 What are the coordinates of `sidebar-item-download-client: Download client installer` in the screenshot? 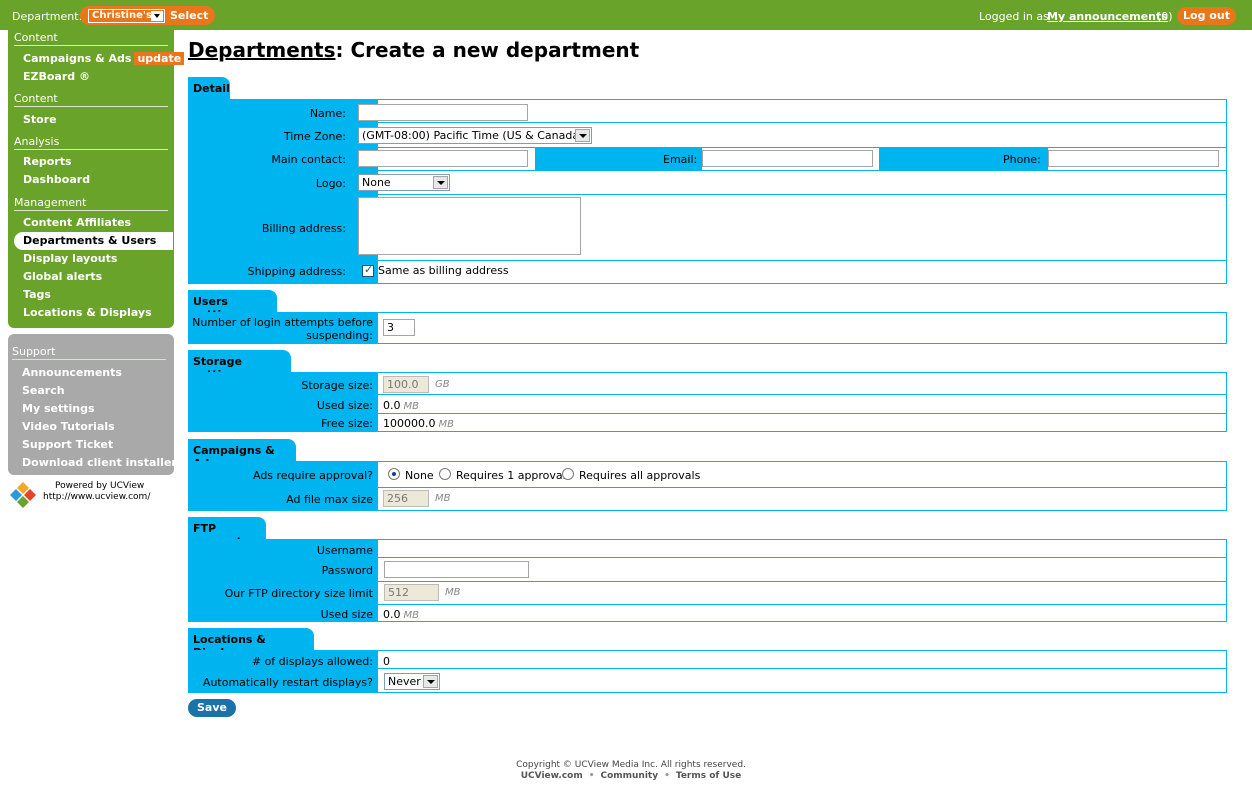 It's located at (99, 462).